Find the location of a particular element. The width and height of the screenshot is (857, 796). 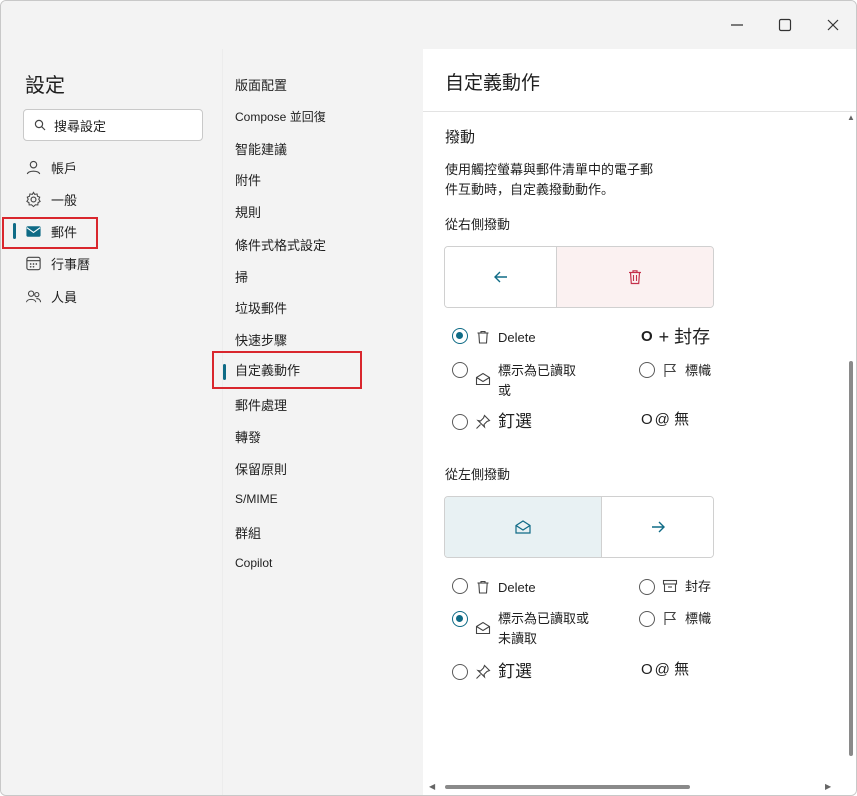

close-icon is located at coordinates (833, 25).